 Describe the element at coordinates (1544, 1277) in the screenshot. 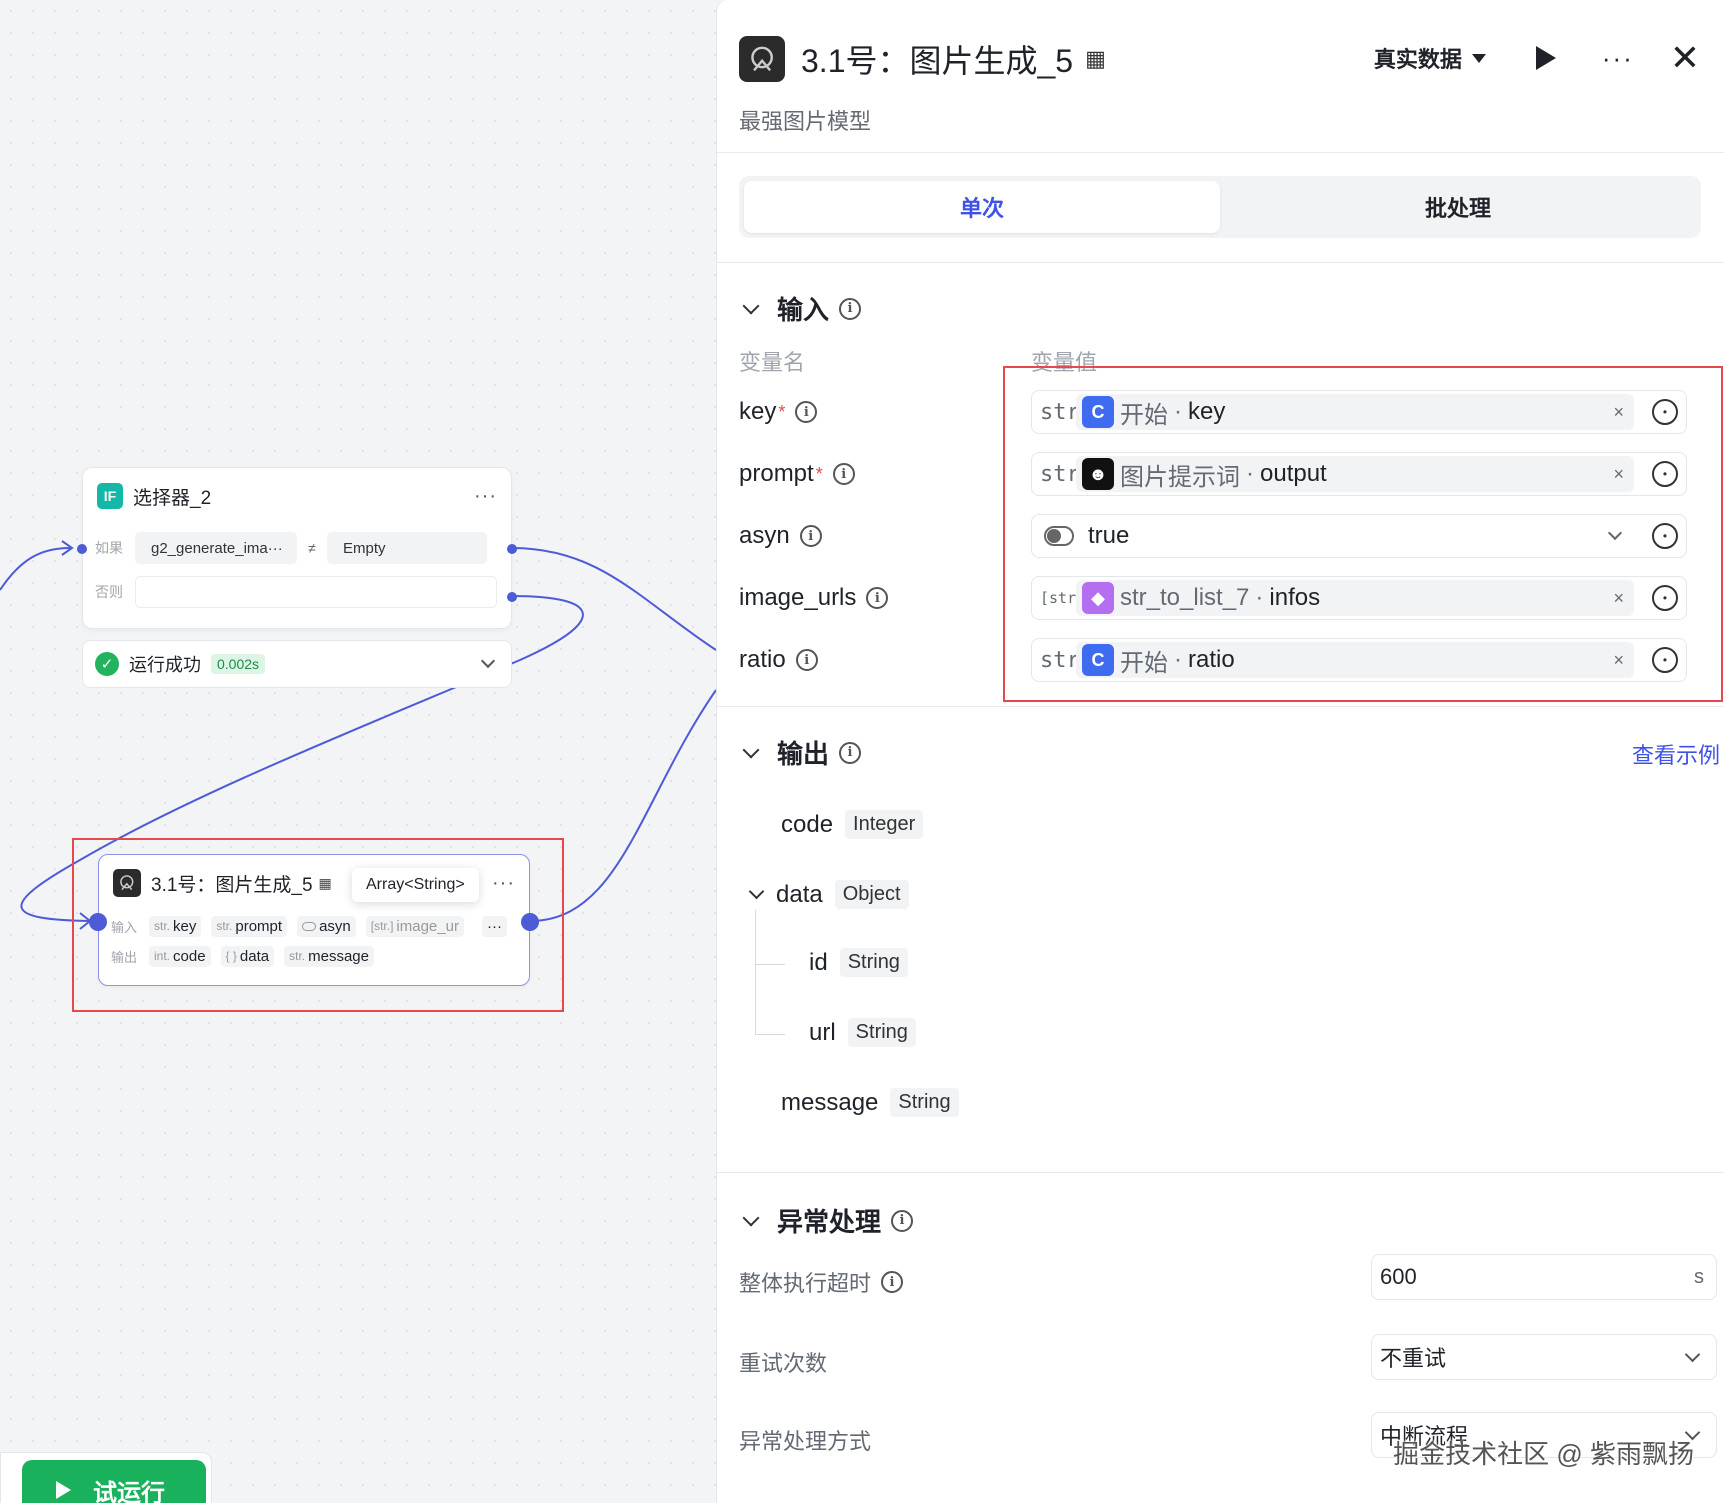

I see `timeout-input: 600 s` at that location.